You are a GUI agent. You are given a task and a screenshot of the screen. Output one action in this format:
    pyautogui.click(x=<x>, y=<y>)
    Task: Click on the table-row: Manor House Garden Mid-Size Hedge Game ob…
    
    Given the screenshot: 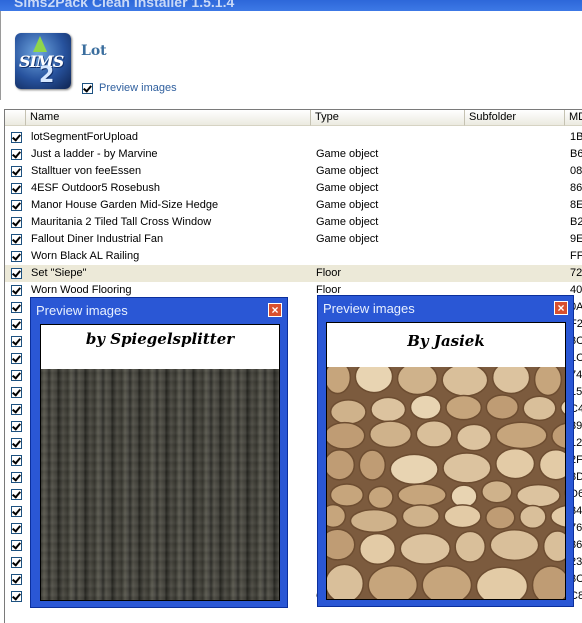 What is the action you would take?
    pyautogui.click(x=293, y=205)
    